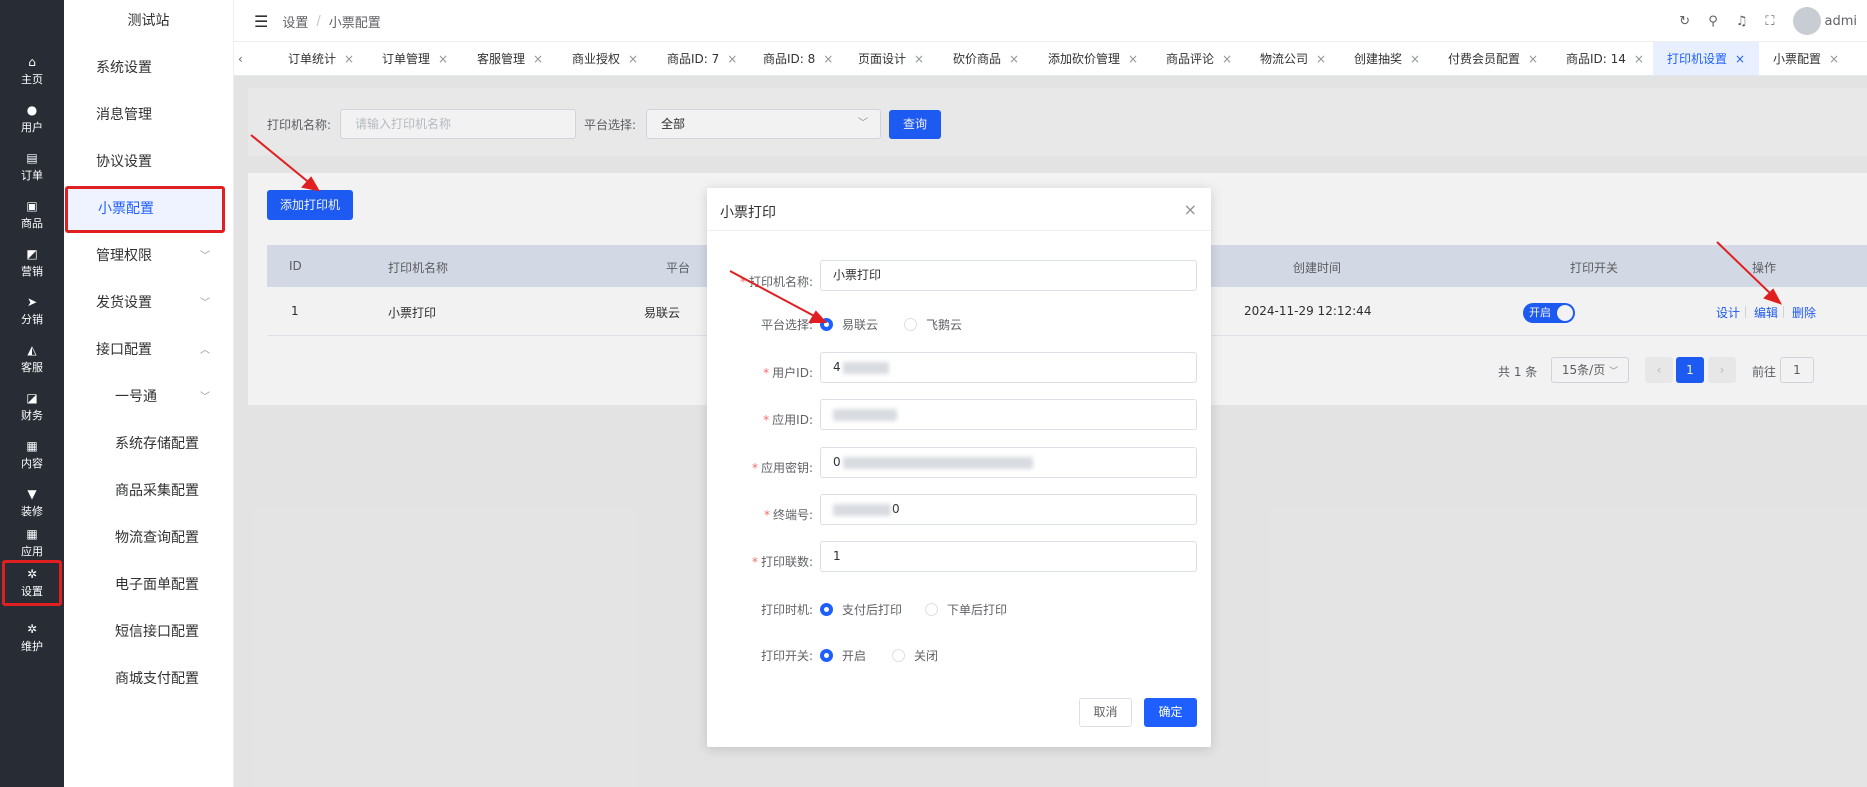  What do you see at coordinates (149, 632) in the screenshot?
I see `submenu-sms: 短信接口配置` at bounding box center [149, 632].